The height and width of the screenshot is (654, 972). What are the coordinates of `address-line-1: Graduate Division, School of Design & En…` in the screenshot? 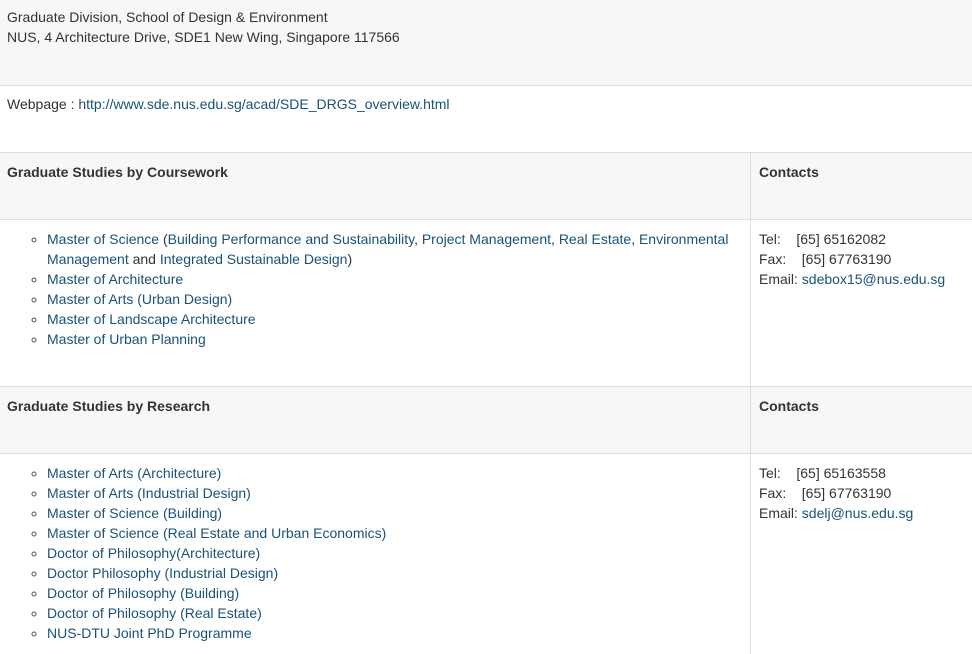 It's located at (167, 17).